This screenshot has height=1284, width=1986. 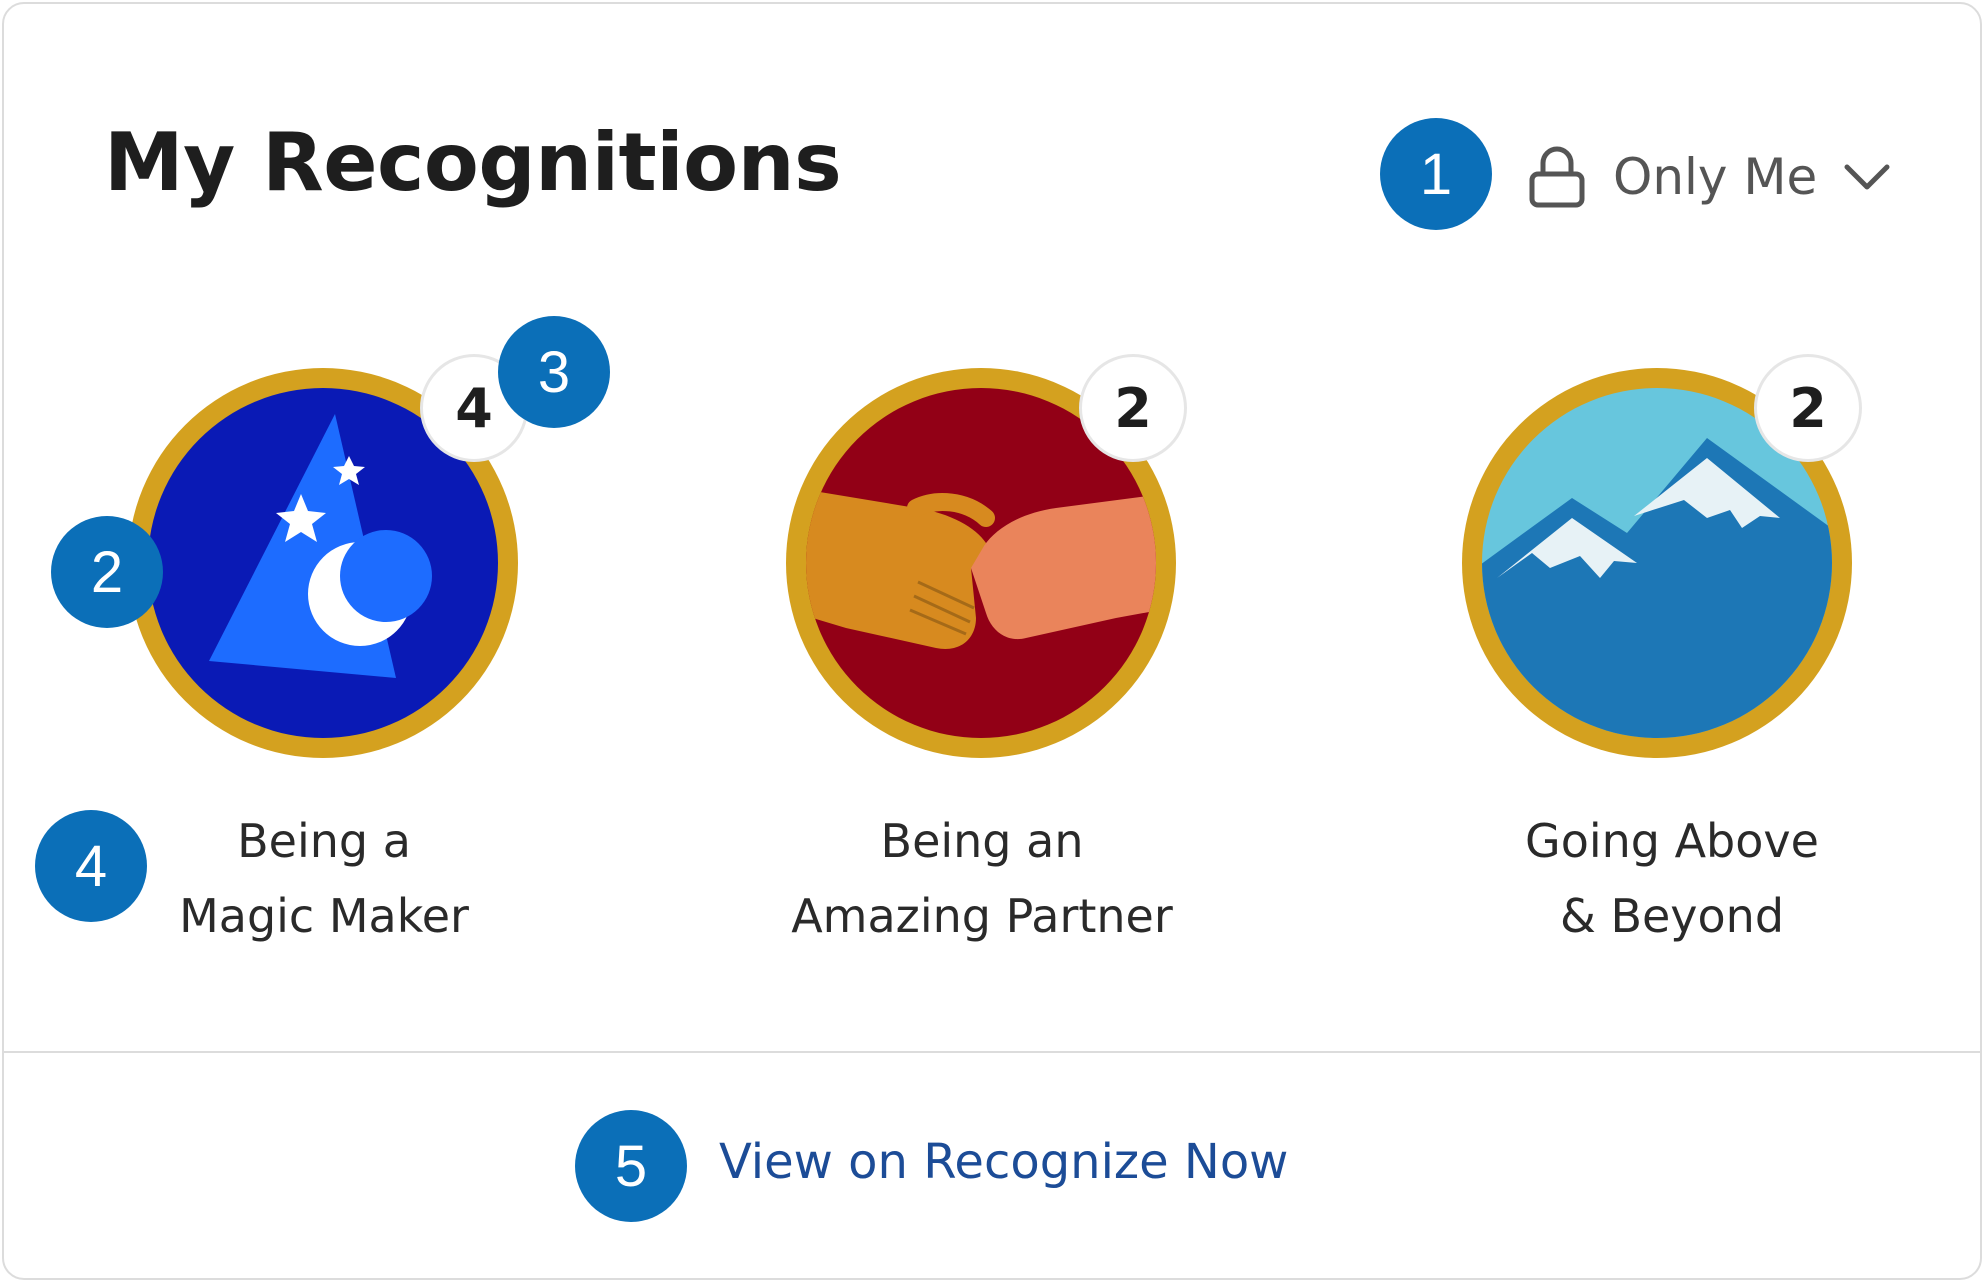 I want to click on callout-marker-3: 3, so click(x=554, y=372).